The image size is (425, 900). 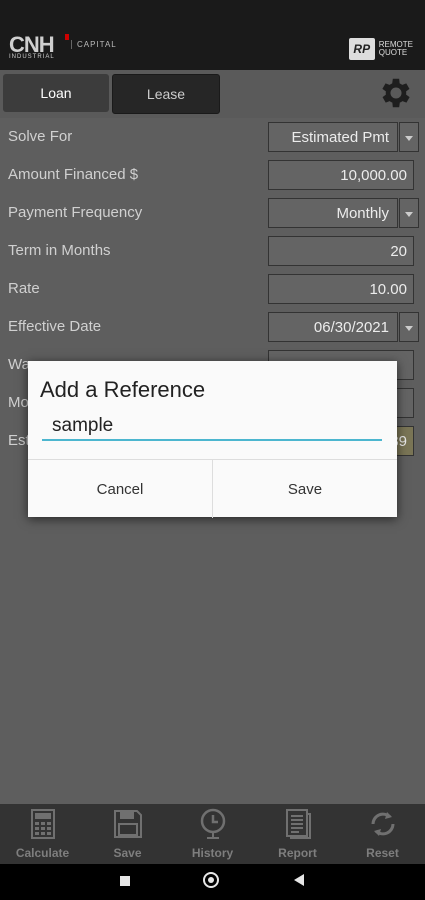 I want to click on amount-financed-input: 10,000.00, so click(x=341, y=175).